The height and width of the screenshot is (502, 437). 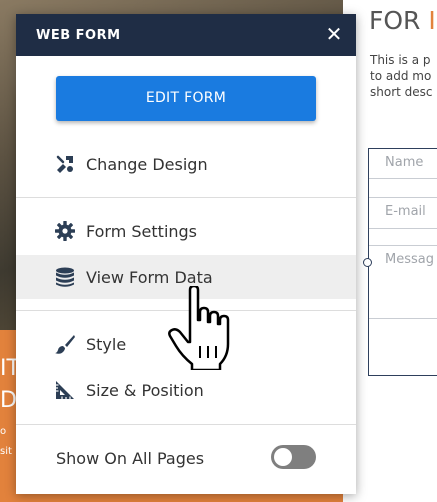 What do you see at coordinates (65, 231) in the screenshot?
I see `gear-icon` at bounding box center [65, 231].